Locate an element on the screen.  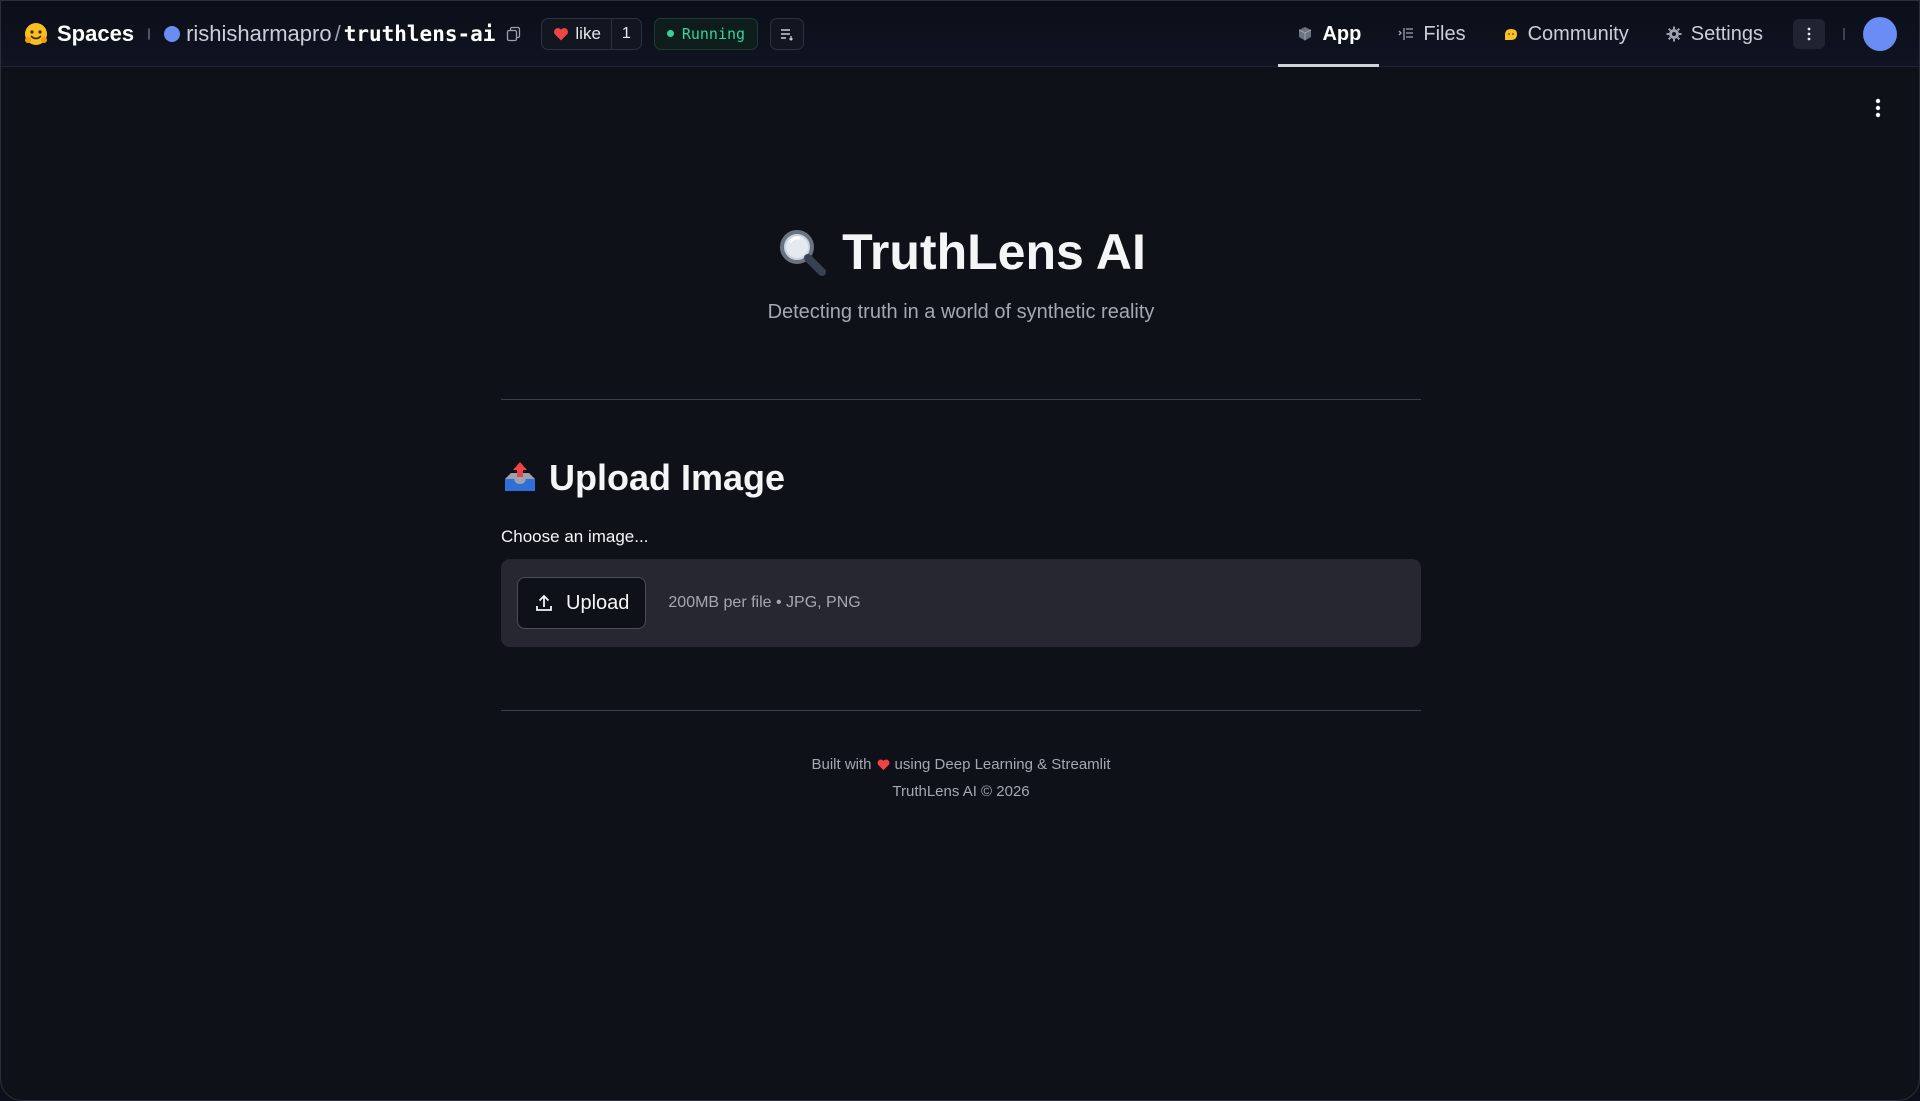
tab-app: App is located at coordinates (1329, 34).